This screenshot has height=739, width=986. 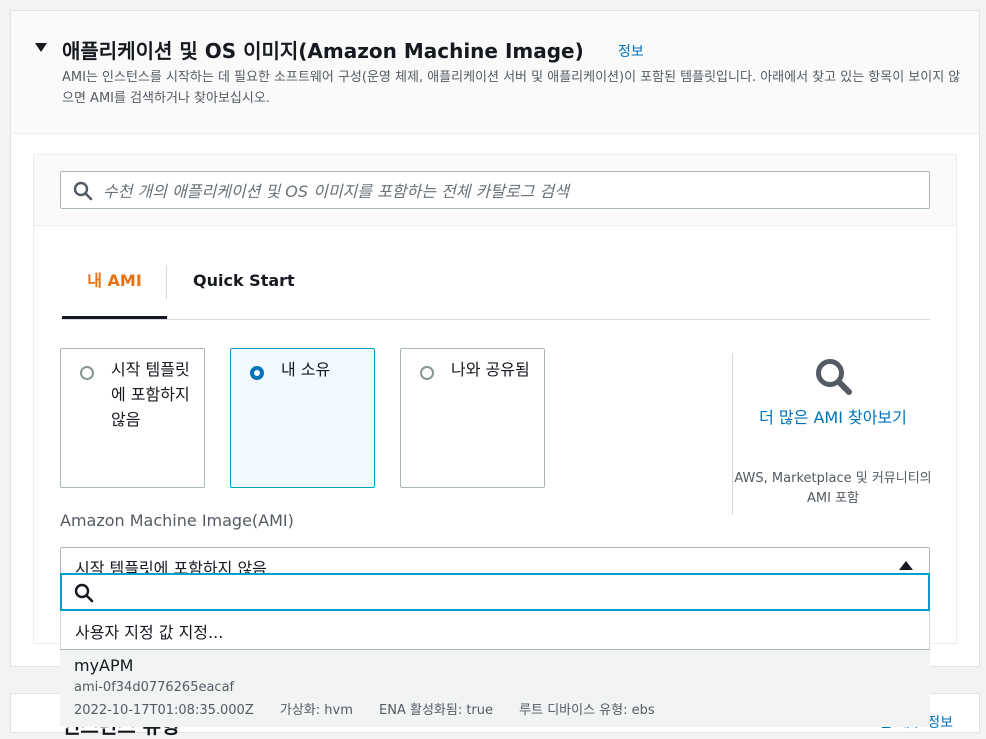 I want to click on ami-option-id: ami-0f34d0776265eacaf, so click(x=154, y=687).